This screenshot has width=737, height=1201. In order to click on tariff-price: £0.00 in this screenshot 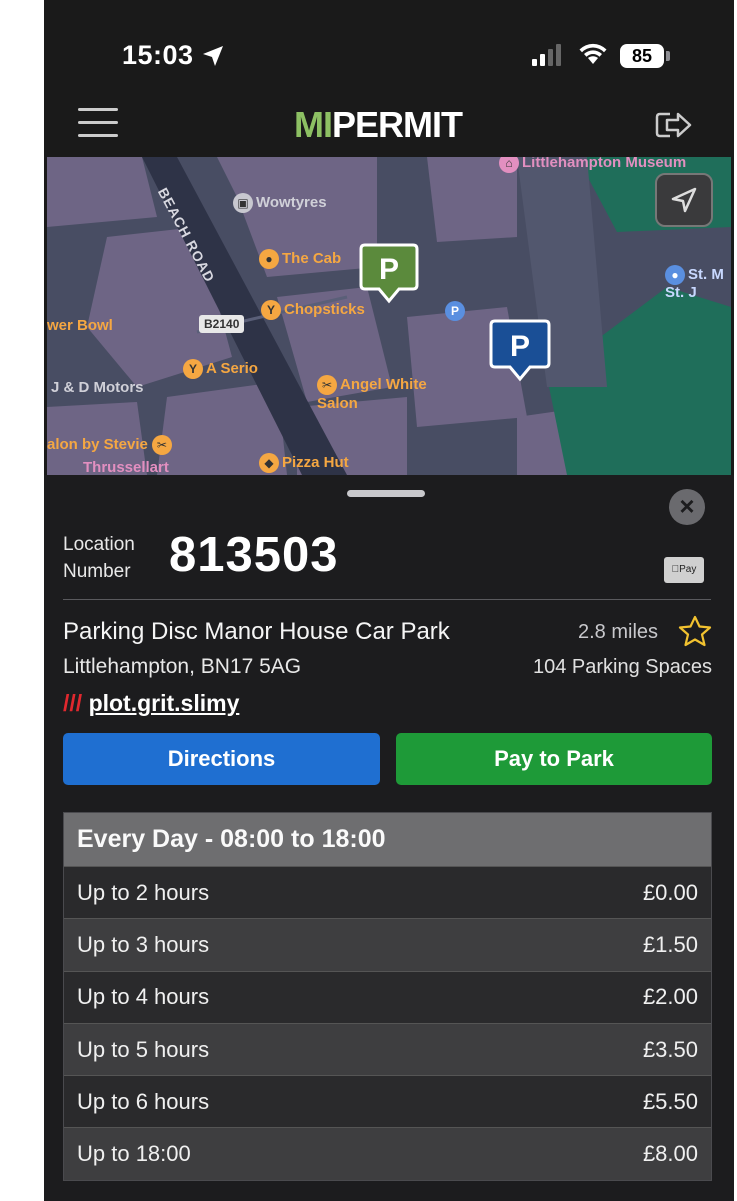, I will do `click(670, 892)`.